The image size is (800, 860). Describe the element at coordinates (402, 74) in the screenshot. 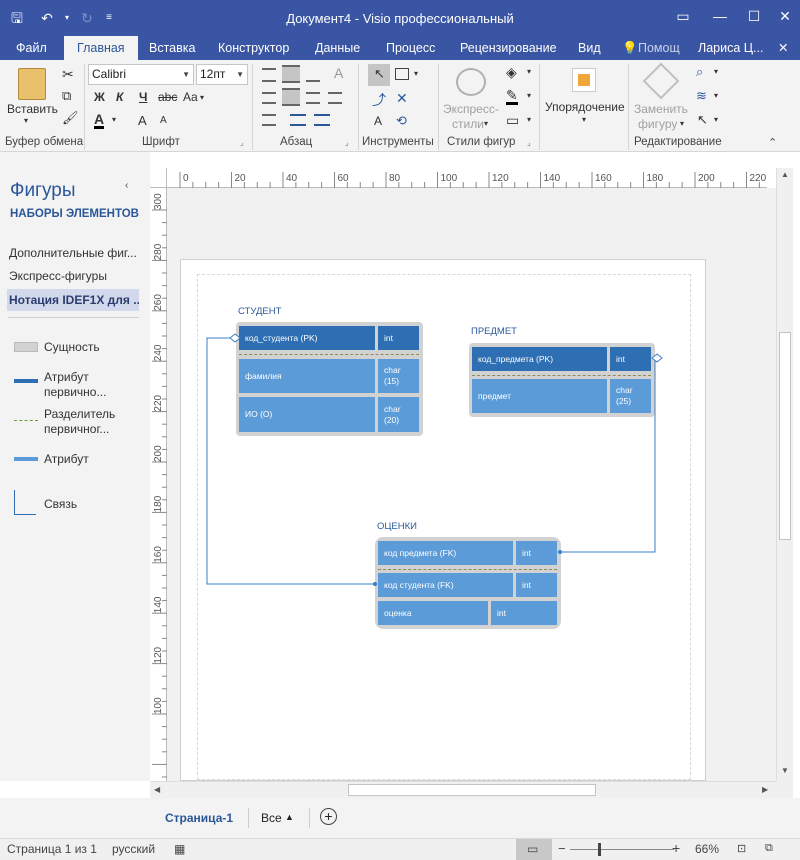

I see `rectangle-tool-icon` at that location.